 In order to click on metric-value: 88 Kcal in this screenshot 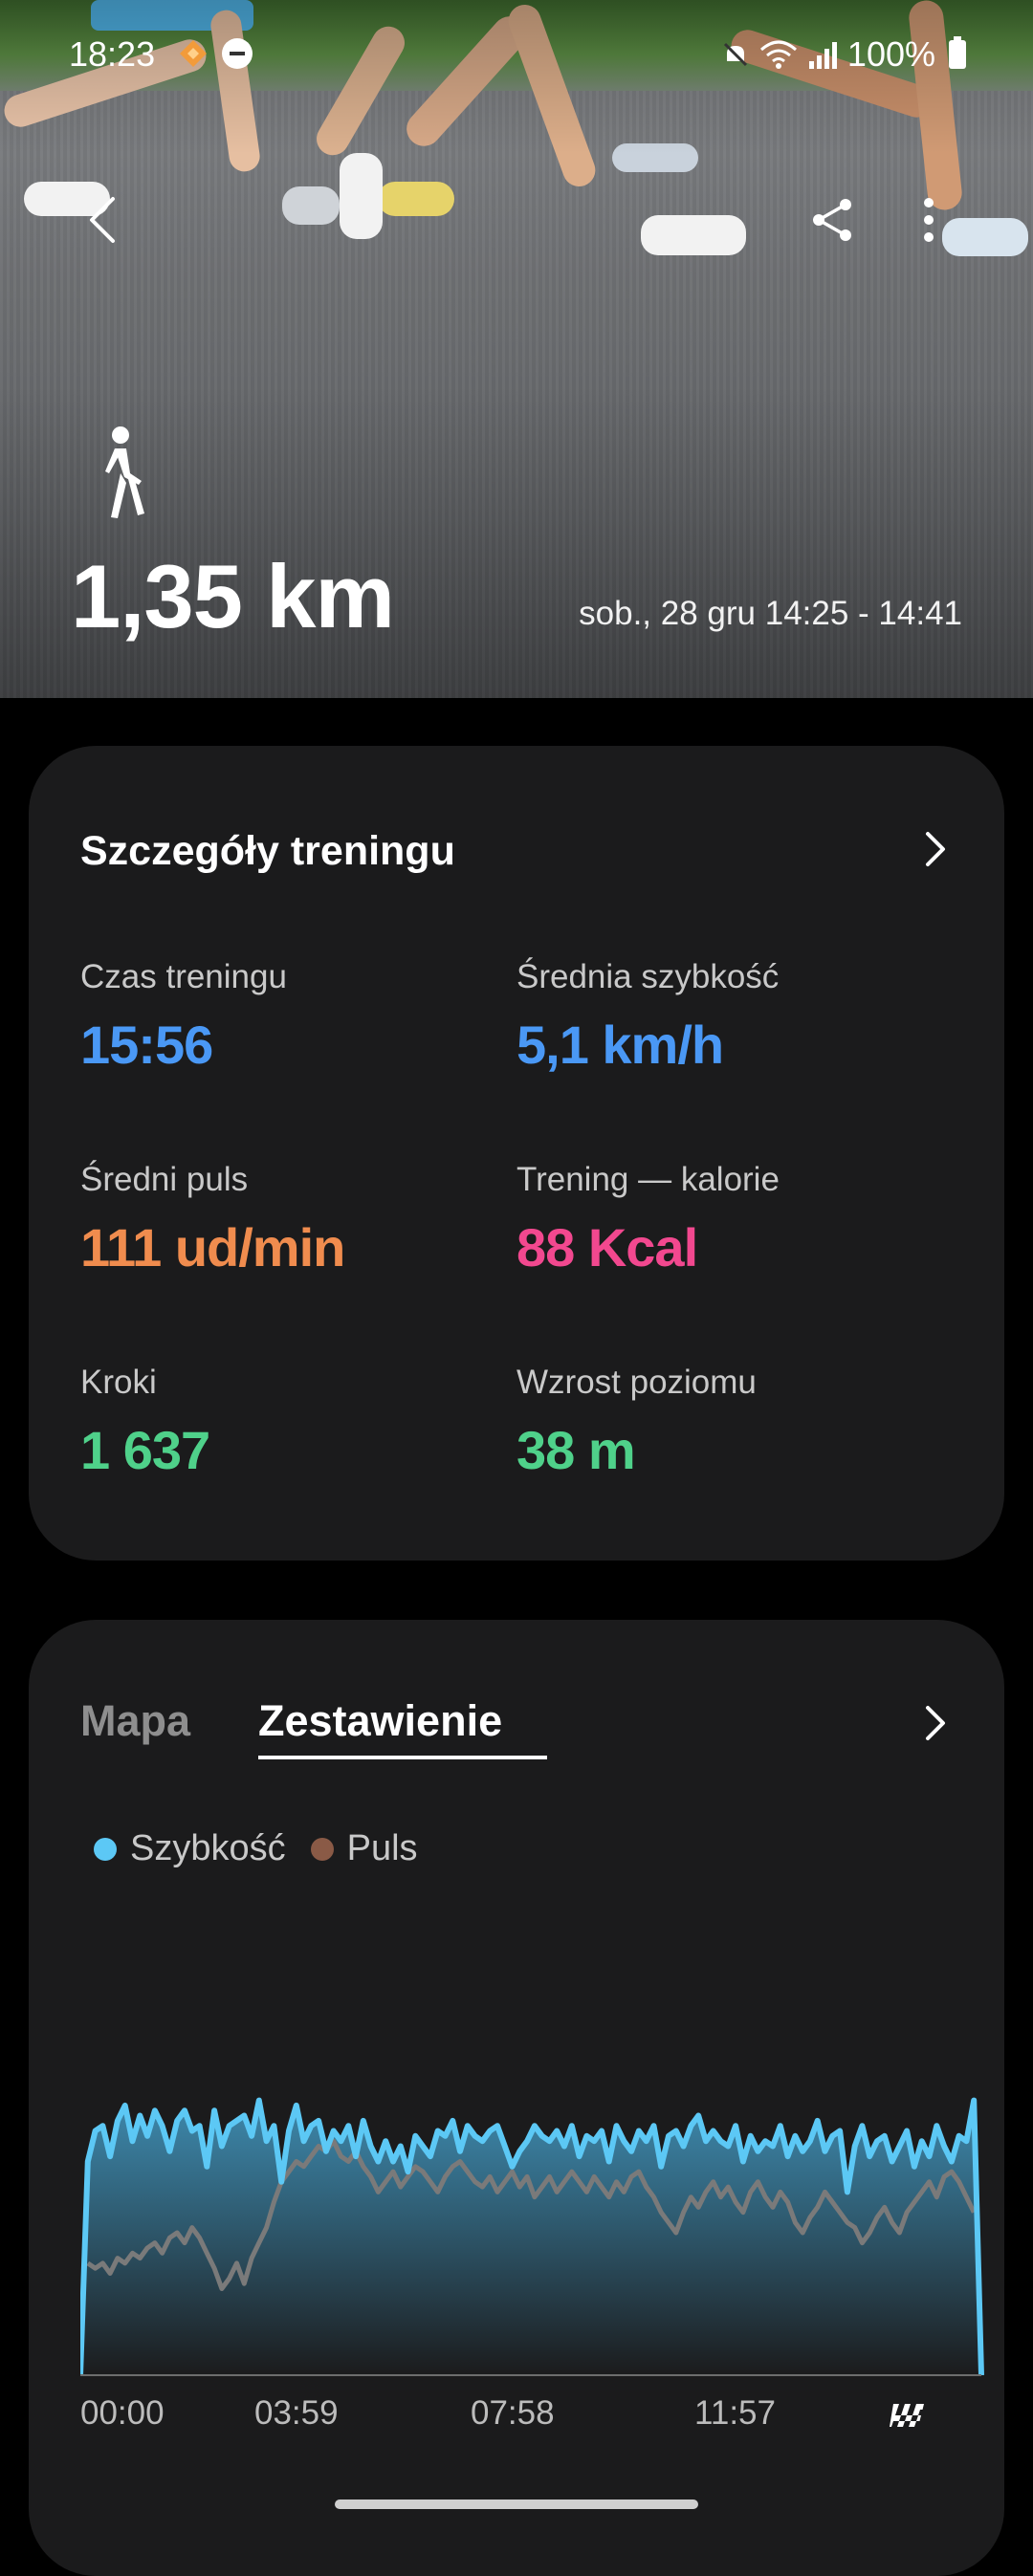, I will do `click(607, 1247)`.